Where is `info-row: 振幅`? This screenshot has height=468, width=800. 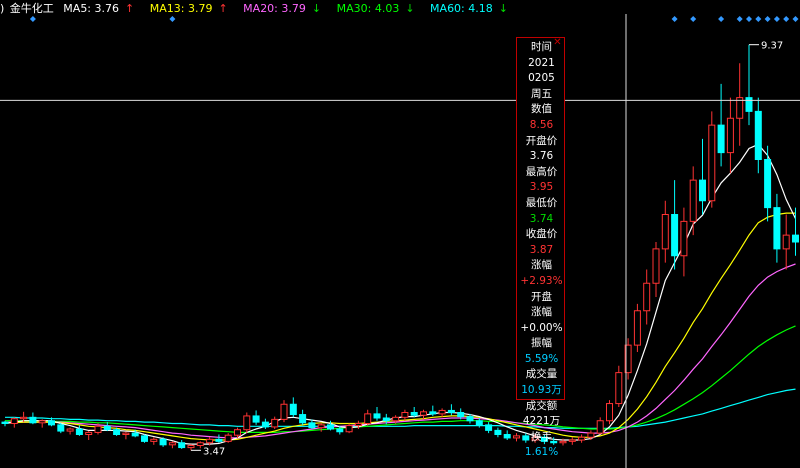
info-row: 振幅 is located at coordinates (541, 343).